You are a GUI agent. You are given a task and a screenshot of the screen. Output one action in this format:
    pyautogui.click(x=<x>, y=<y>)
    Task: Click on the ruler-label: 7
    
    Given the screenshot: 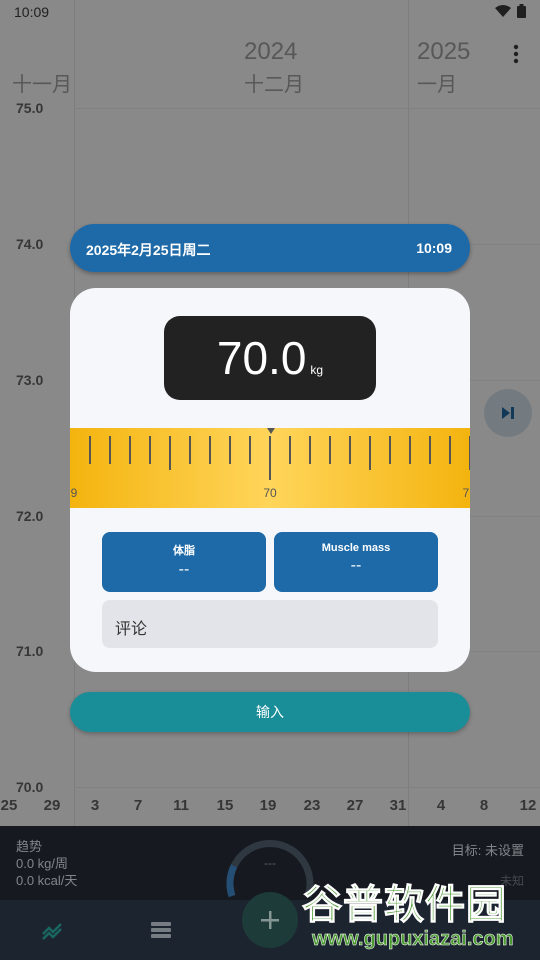 What is the action you would take?
    pyautogui.click(x=466, y=493)
    